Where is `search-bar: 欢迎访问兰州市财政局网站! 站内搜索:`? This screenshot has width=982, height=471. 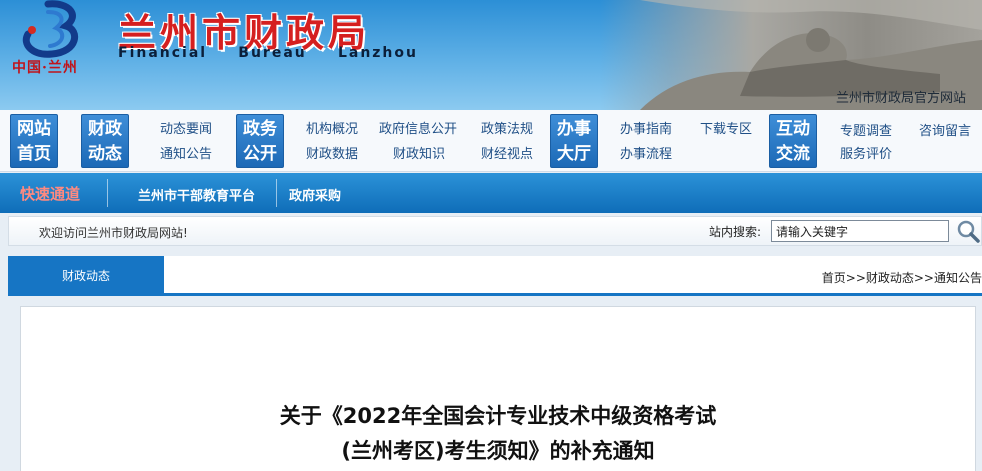 search-bar: 欢迎访问兰州市财政局网站! 站内搜索: is located at coordinates (495, 231).